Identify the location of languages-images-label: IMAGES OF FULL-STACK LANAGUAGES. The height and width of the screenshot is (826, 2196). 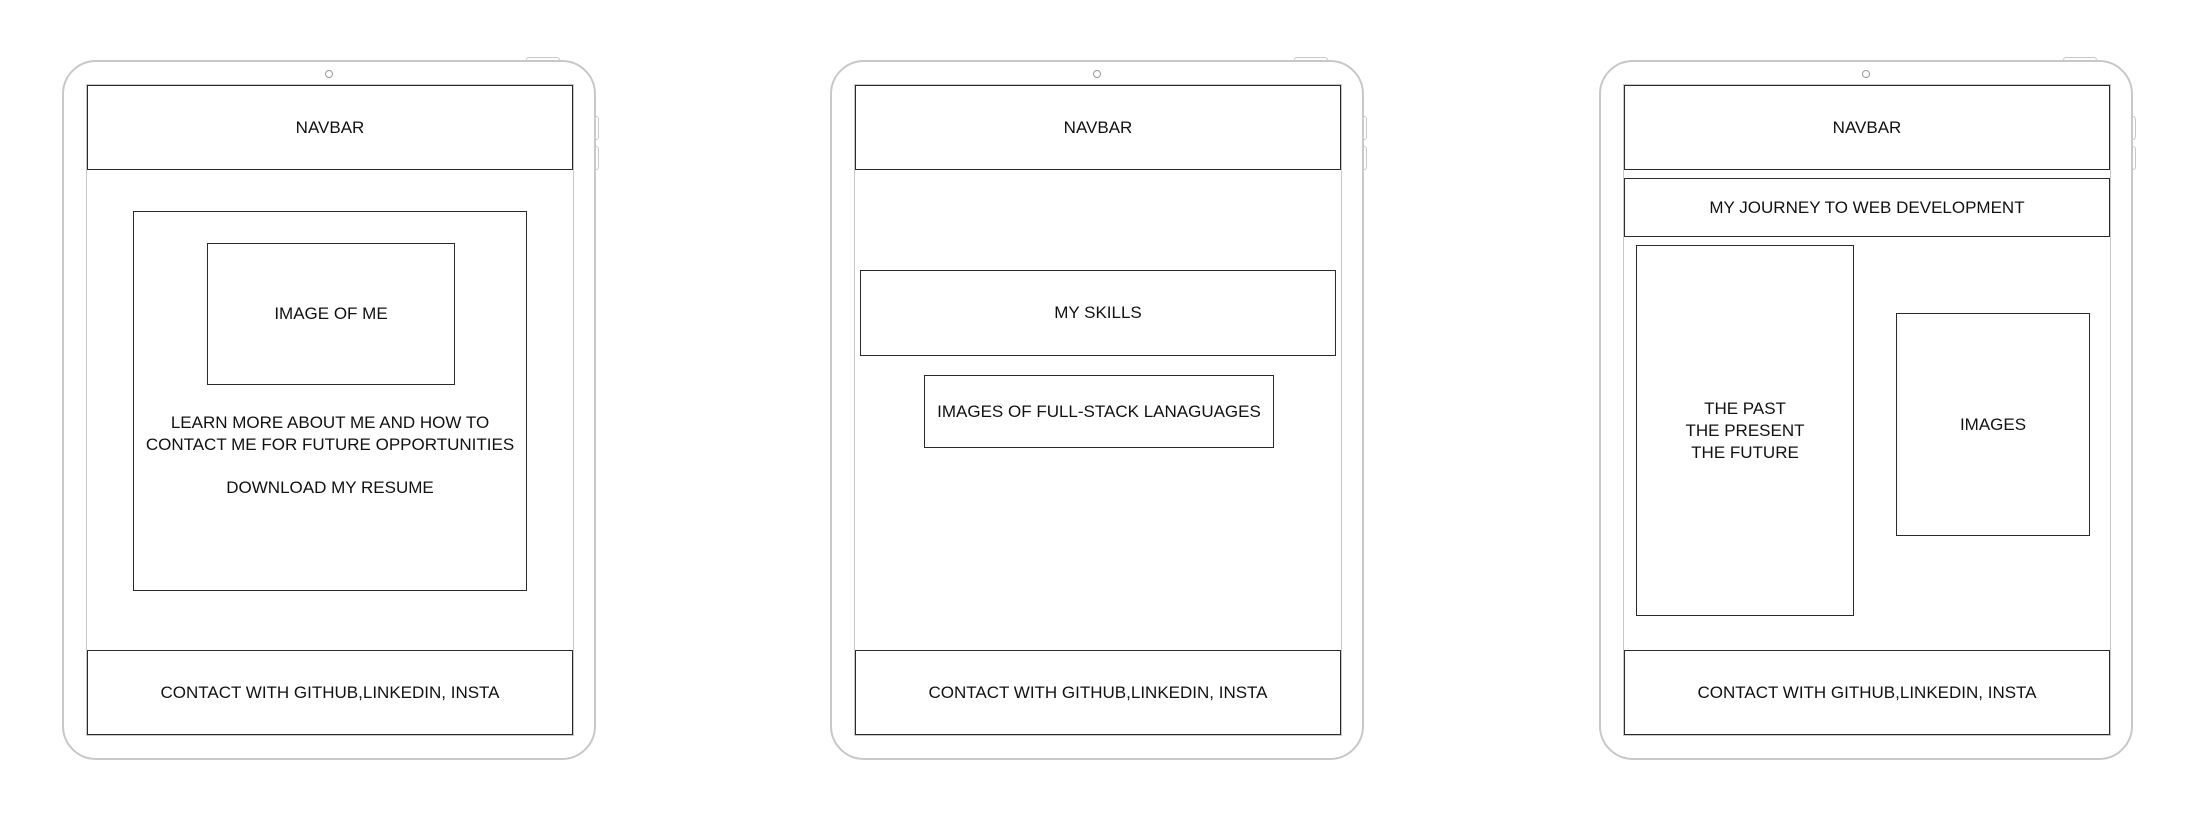
(1099, 411).